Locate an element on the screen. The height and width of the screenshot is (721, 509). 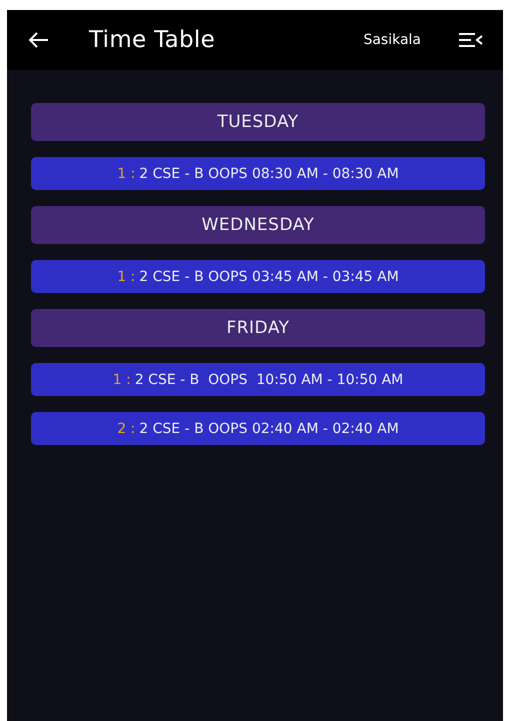
day-heading: WEDNESDAY is located at coordinates (258, 225).